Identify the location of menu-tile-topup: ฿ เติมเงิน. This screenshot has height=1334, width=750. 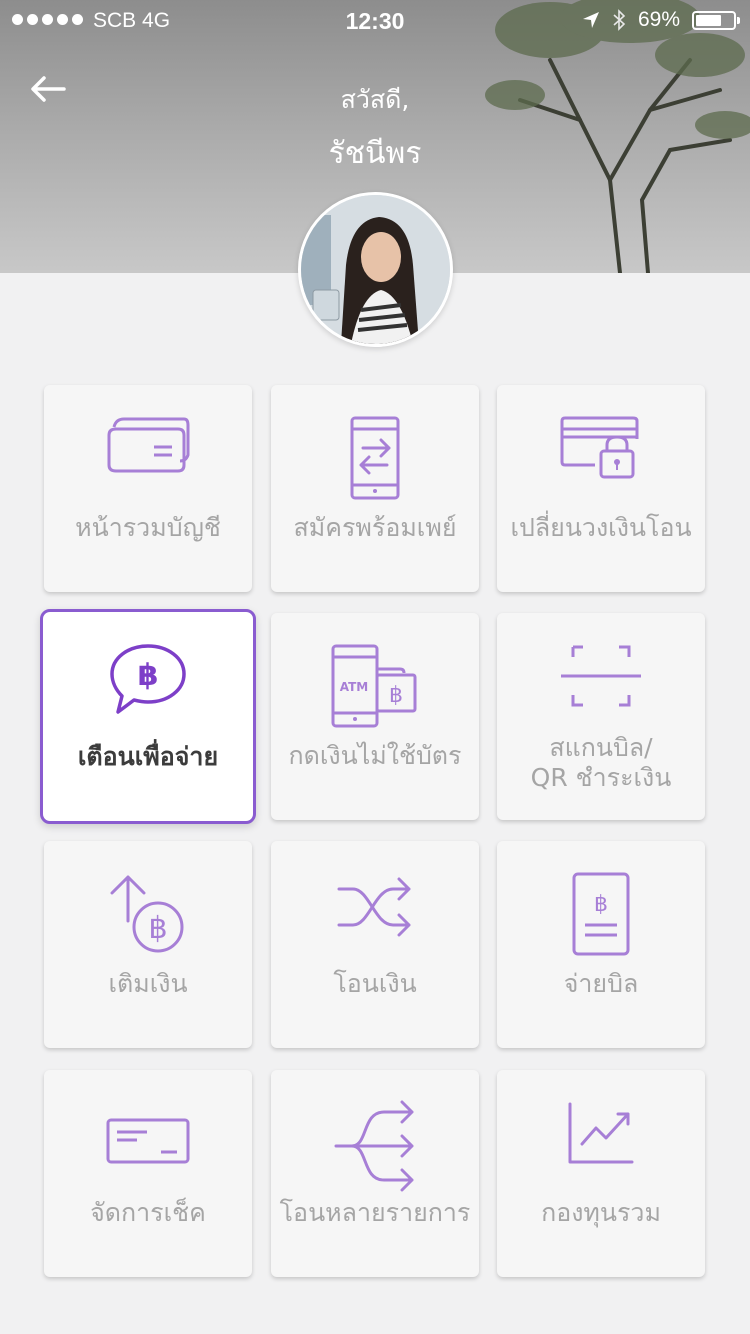
(148, 944).